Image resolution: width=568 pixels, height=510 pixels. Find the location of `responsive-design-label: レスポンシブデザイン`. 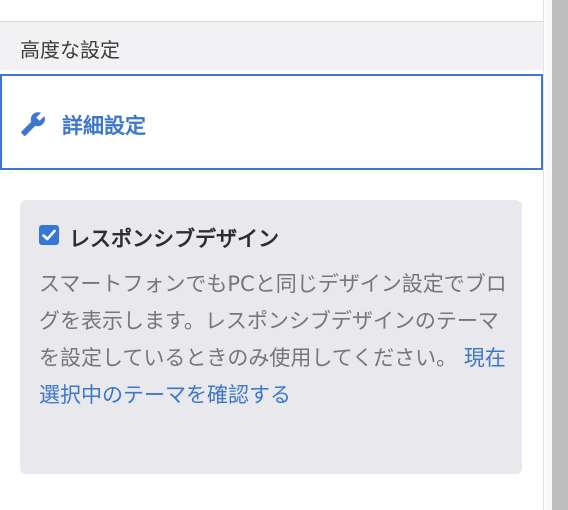

responsive-design-label: レスポンシブデザイン is located at coordinates (174, 238).